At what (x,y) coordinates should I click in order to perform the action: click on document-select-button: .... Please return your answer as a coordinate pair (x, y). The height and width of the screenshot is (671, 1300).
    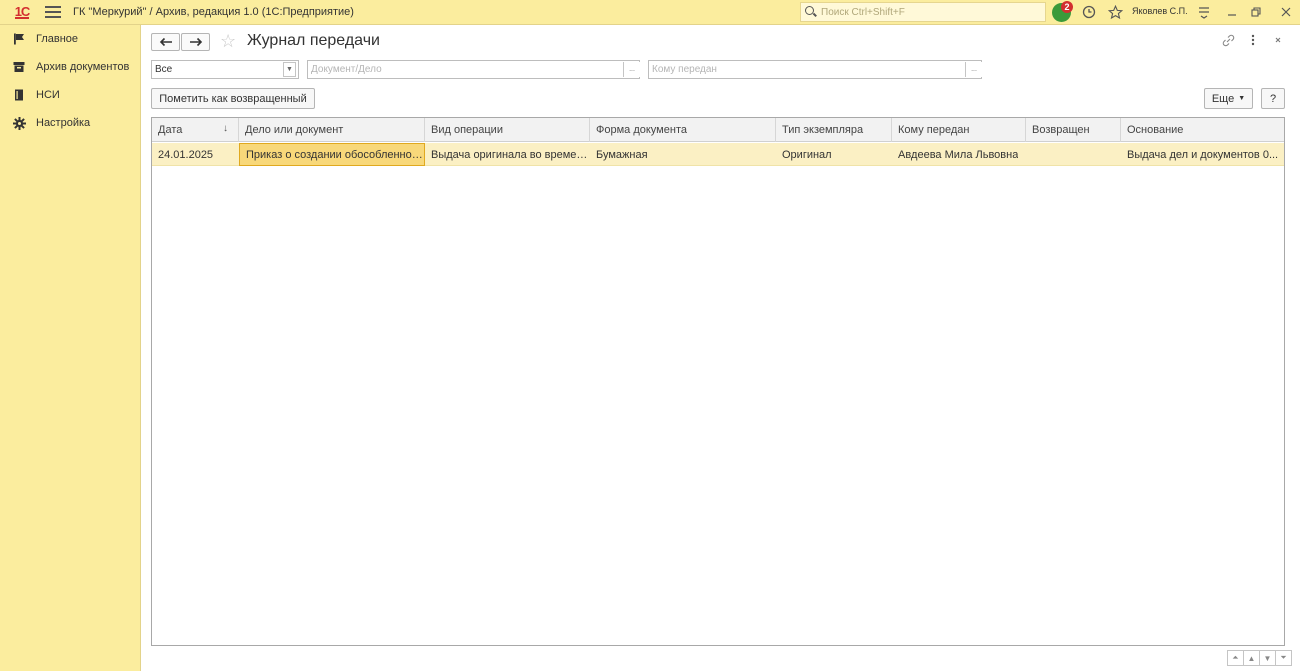
    Looking at the image, I should click on (631, 69).